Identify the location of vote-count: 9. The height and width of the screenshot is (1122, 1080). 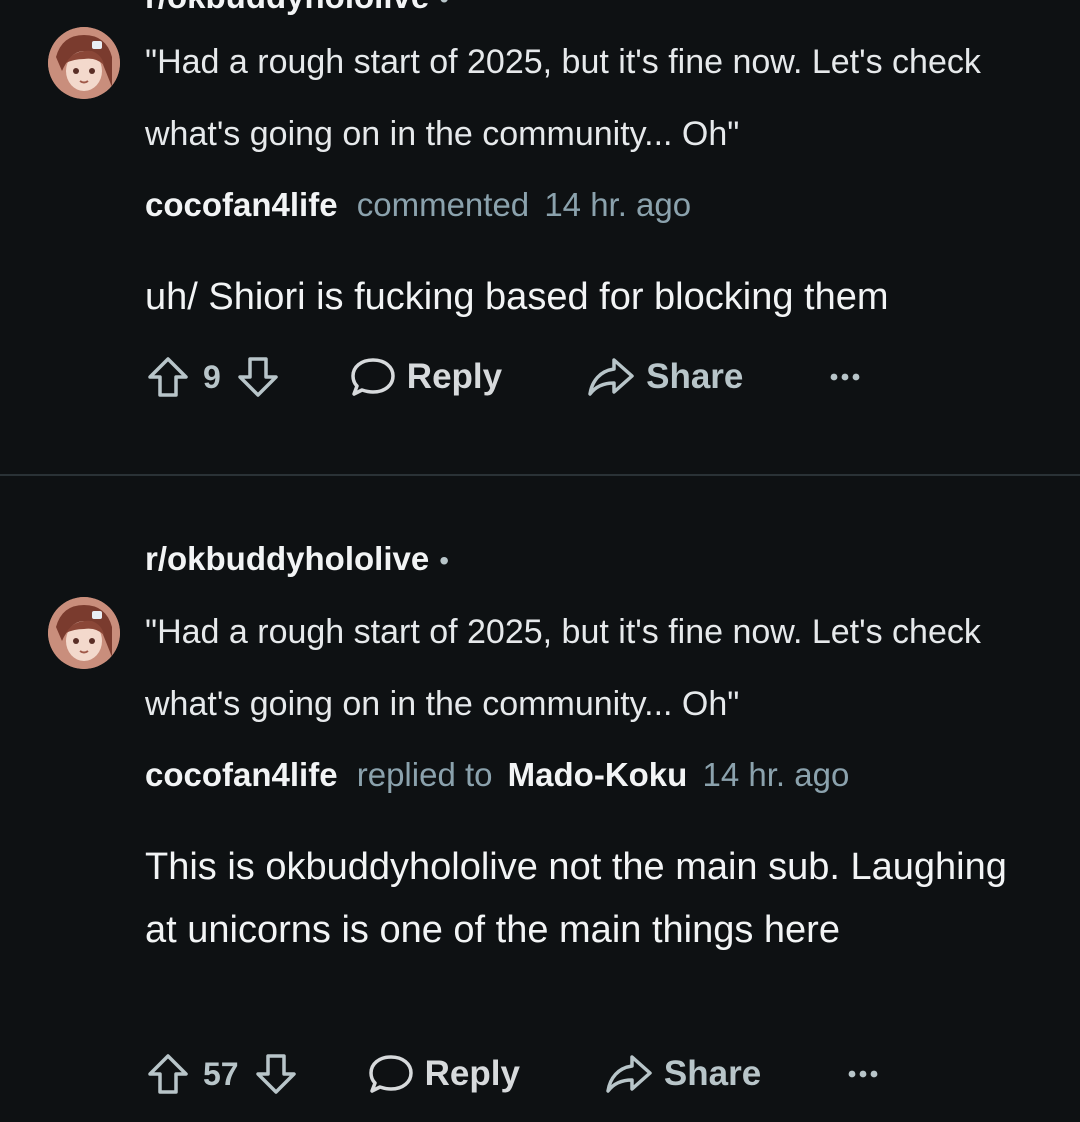
(212, 376).